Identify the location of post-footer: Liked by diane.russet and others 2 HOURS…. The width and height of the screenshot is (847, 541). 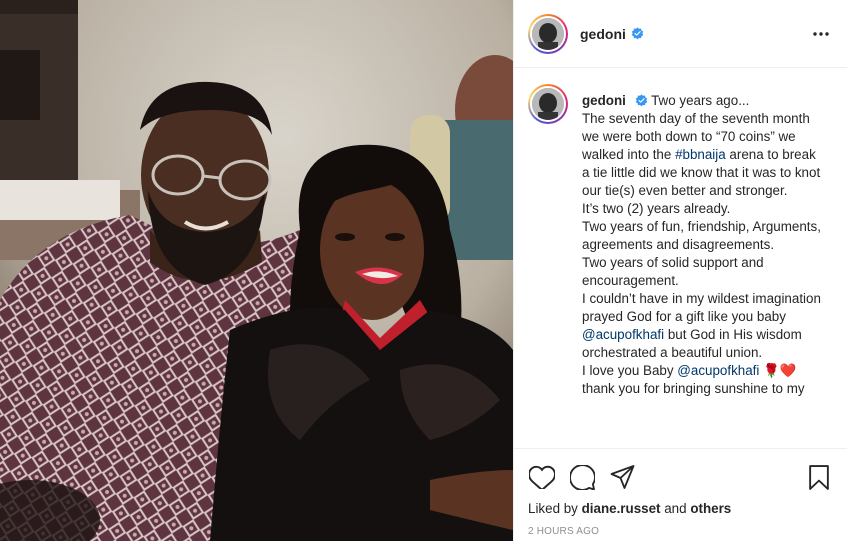
(680, 494).